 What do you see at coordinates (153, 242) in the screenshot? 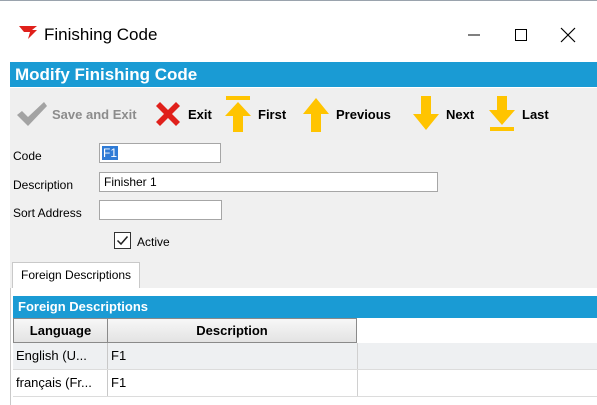
I see `active-label: Active` at bounding box center [153, 242].